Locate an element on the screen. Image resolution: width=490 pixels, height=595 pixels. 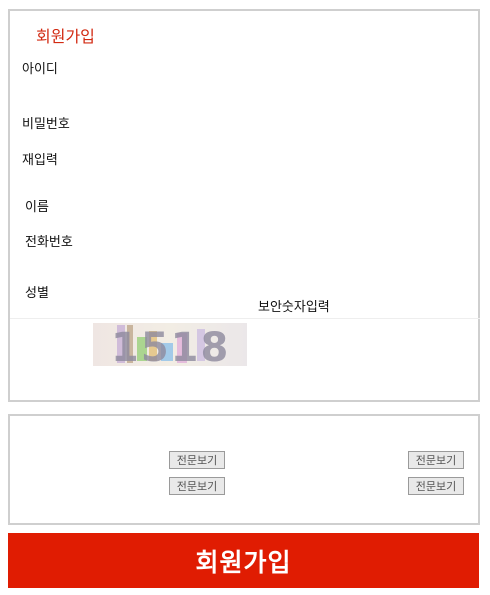
terms-view-button-3: 전문보기 is located at coordinates (197, 486).